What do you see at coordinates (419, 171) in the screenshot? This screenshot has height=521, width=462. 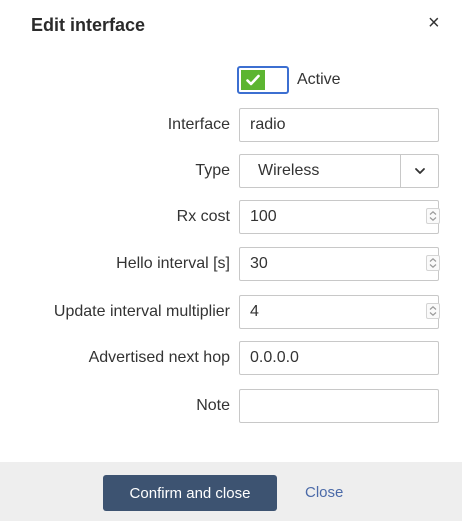 I see `chevron-down-icon` at bounding box center [419, 171].